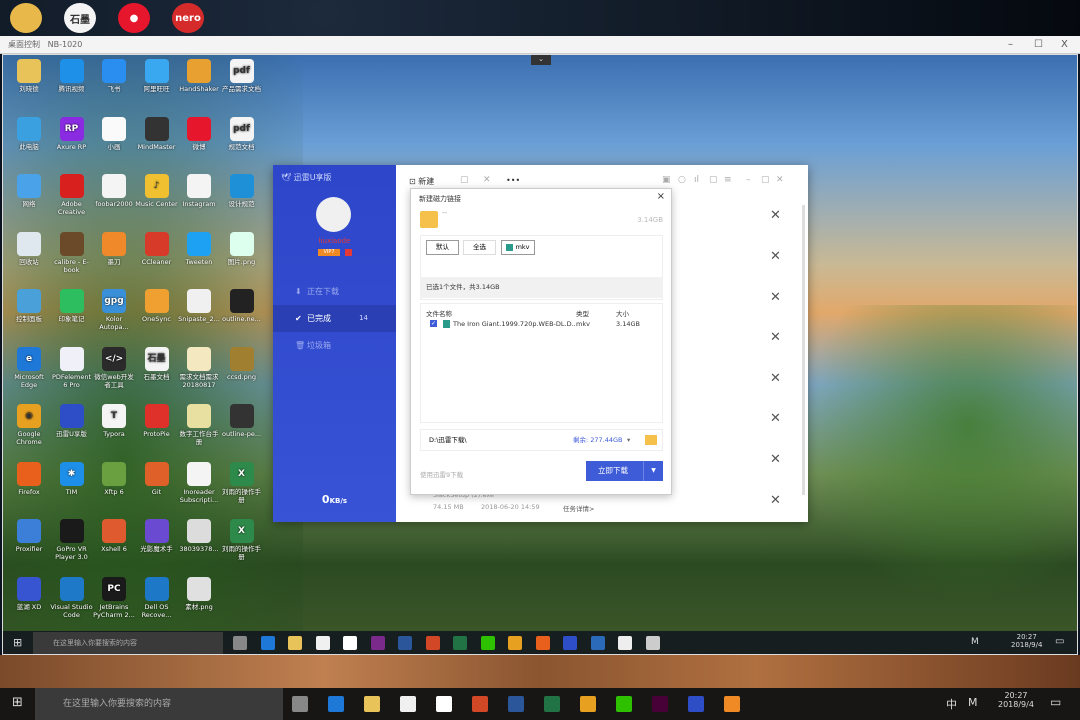 The height and width of the screenshot is (720, 1080). I want to click on shimo-icon: 石墨, so click(80, 18).